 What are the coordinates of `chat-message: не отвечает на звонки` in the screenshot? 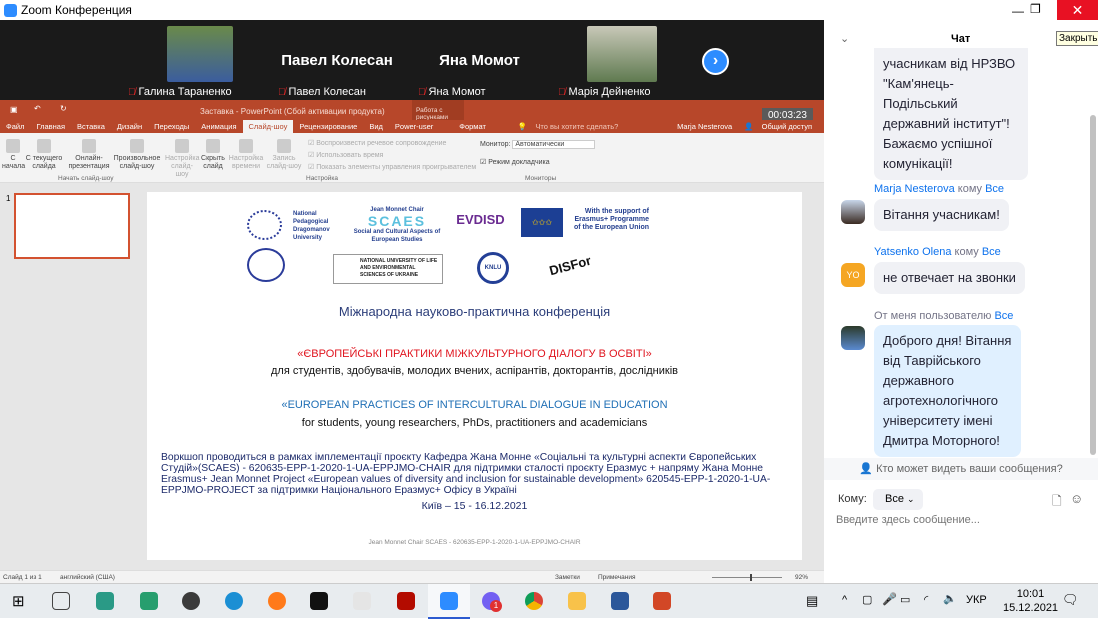 It's located at (949, 278).